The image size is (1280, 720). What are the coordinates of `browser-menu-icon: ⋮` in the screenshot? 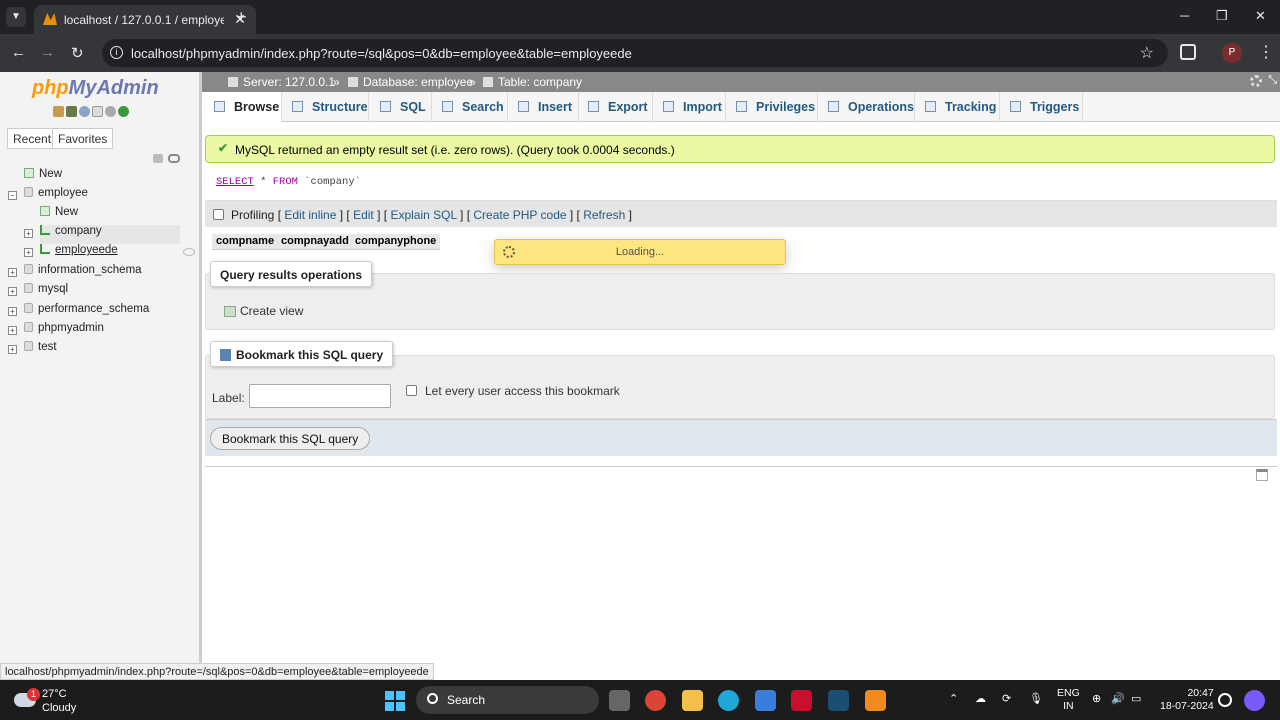 It's located at (1266, 52).